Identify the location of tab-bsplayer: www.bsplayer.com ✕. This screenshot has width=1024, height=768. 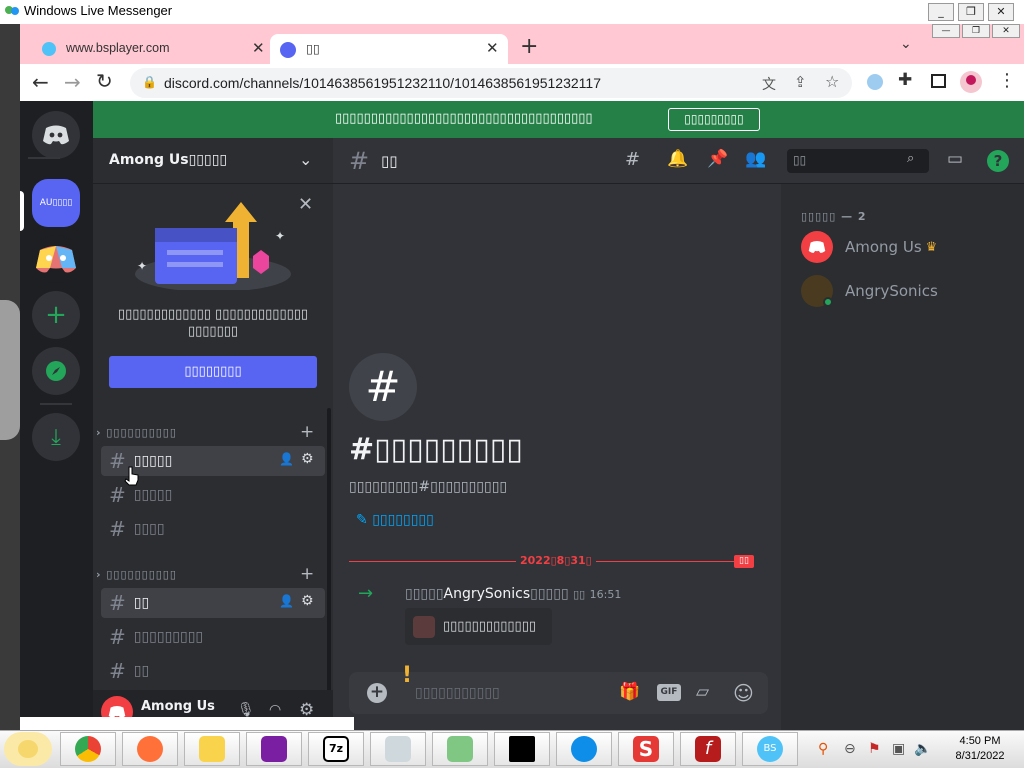
(150, 51).